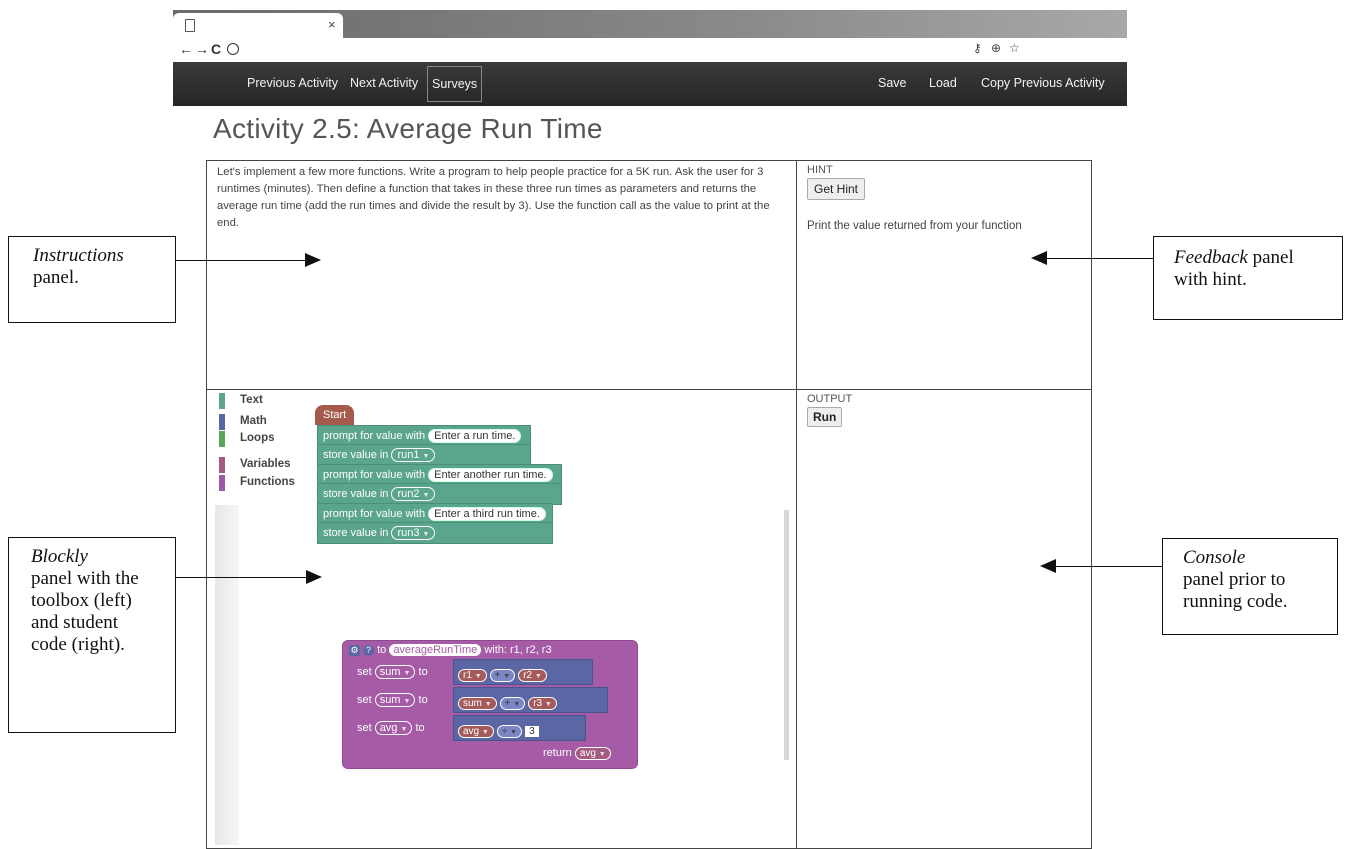  Describe the element at coordinates (532, 675) in the screenshot. I see `variable-dropdown: r2 ▼` at that location.